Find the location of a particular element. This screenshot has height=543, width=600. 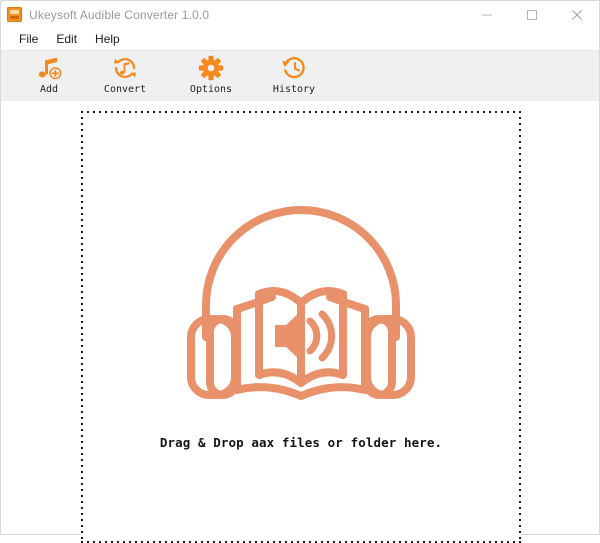

window-controls is located at coordinates (531, 14).